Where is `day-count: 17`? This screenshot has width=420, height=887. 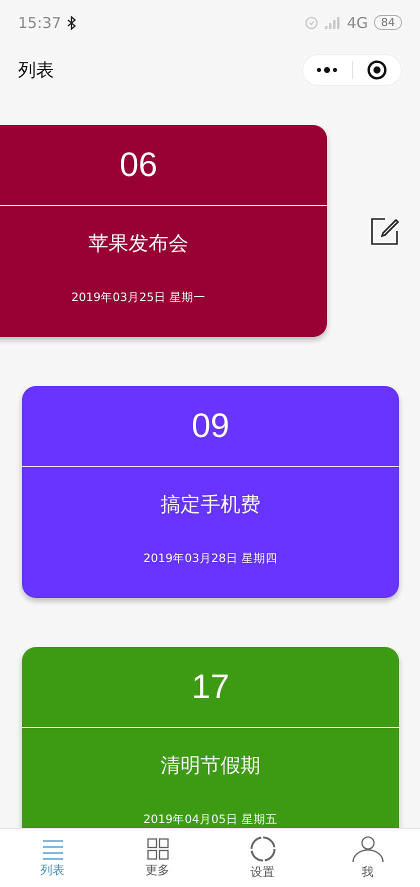
day-count: 17 is located at coordinates (211, 687).